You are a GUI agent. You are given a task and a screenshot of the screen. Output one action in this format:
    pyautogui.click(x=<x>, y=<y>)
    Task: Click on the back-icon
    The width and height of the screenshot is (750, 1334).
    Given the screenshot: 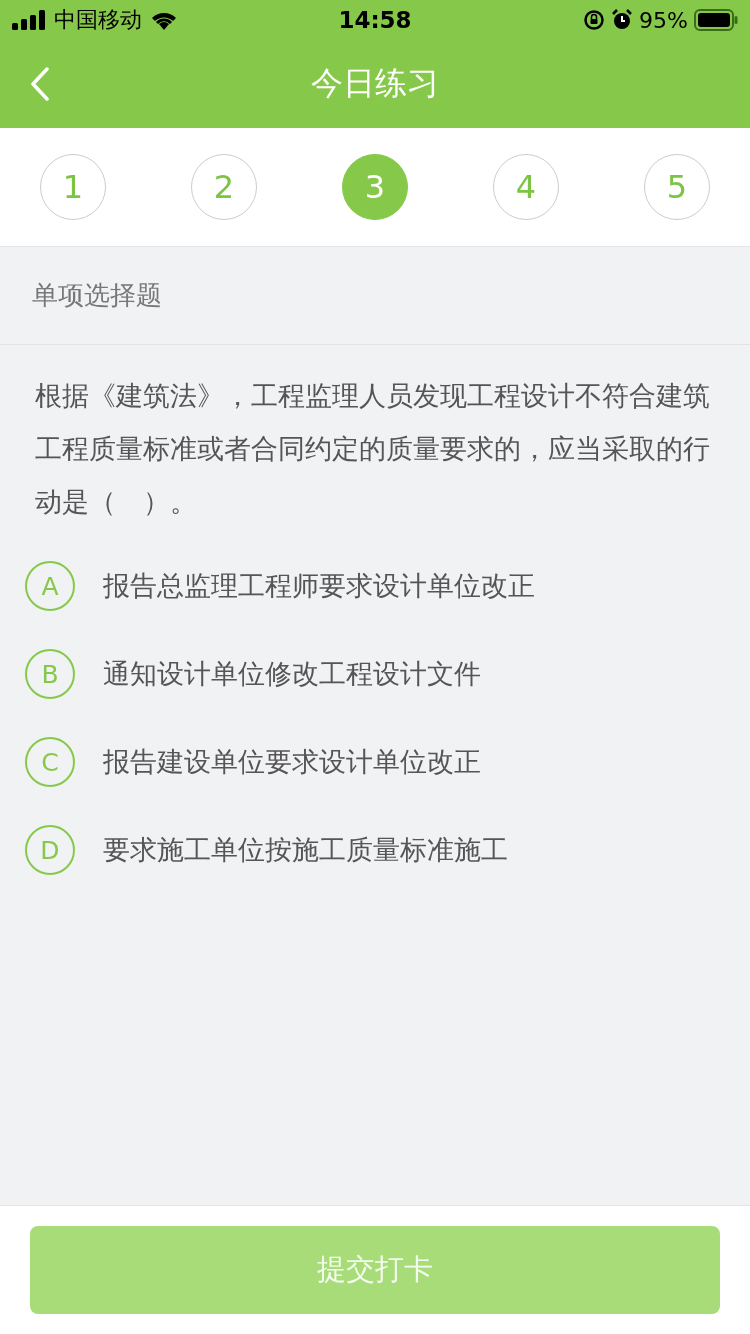 What is the action you would take?
    pyautogui.click(x=40, y=84)
    